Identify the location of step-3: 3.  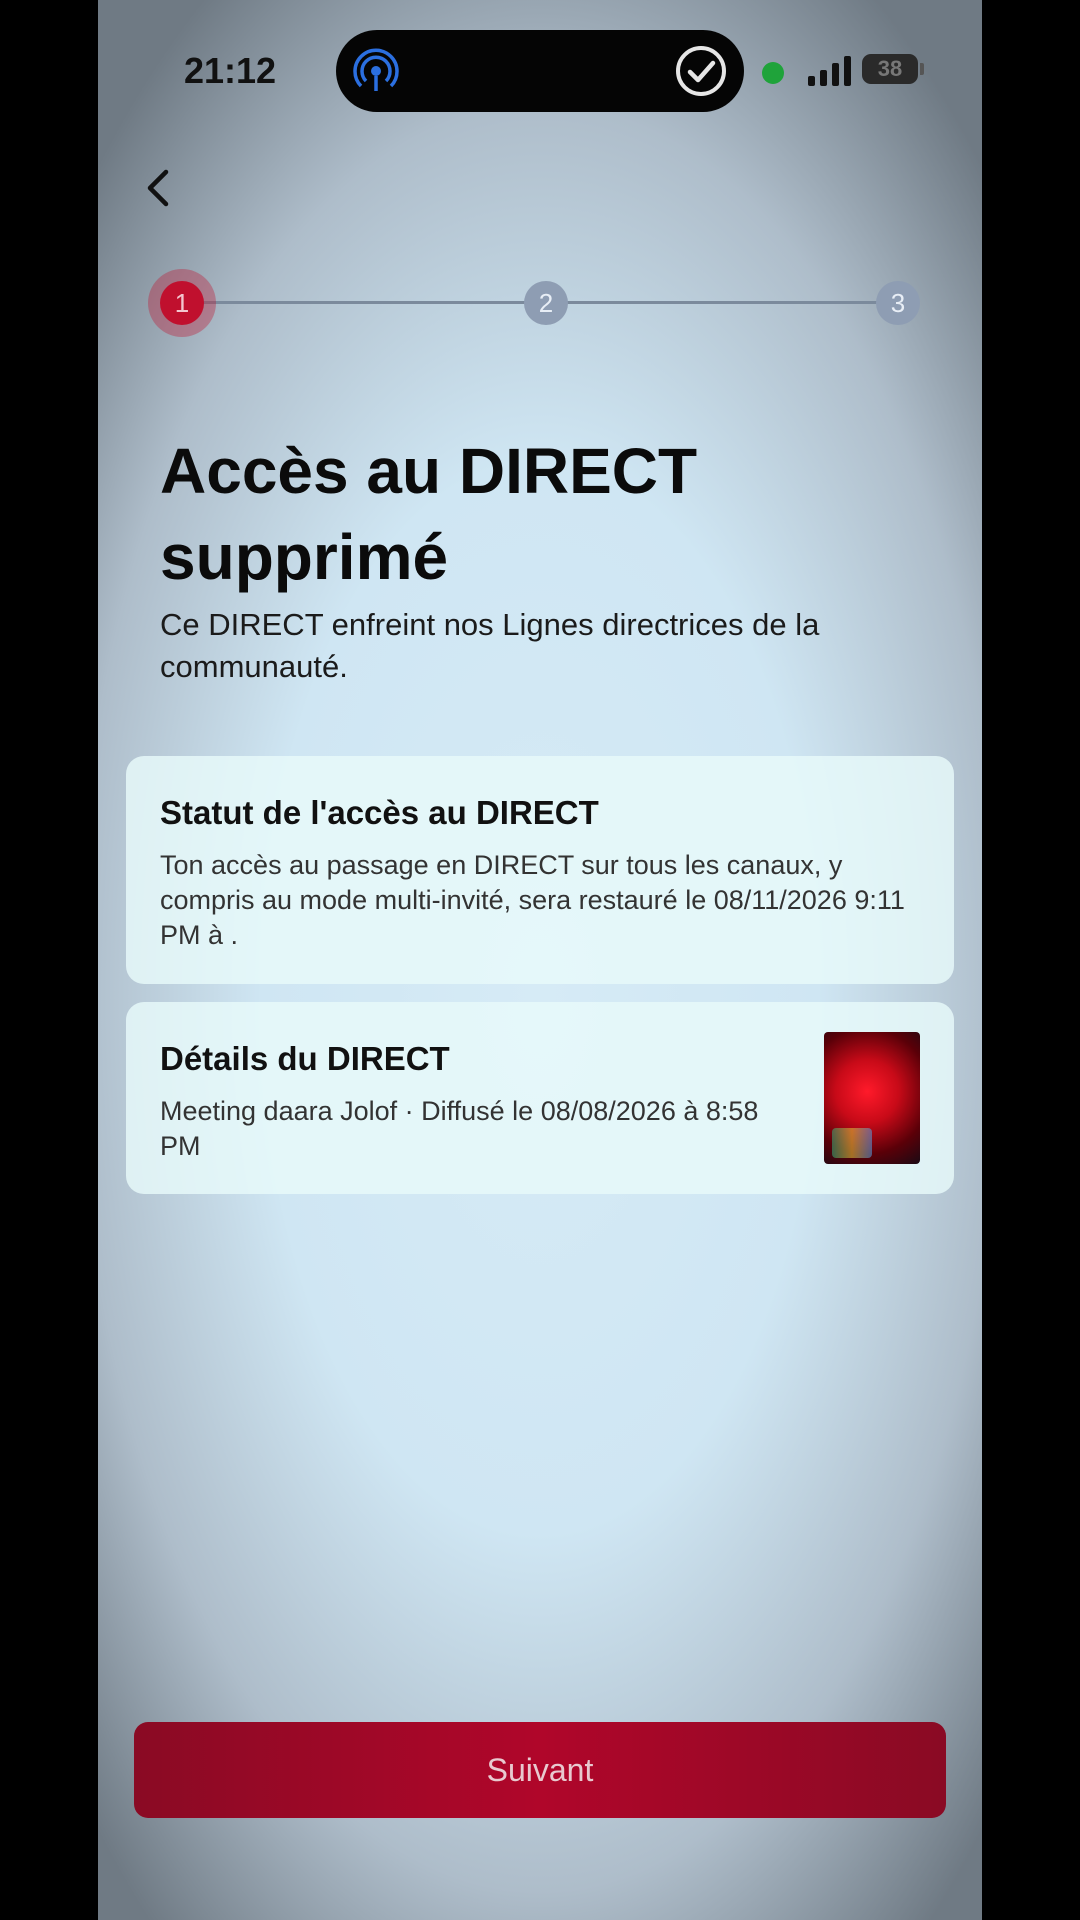
(898, 303).